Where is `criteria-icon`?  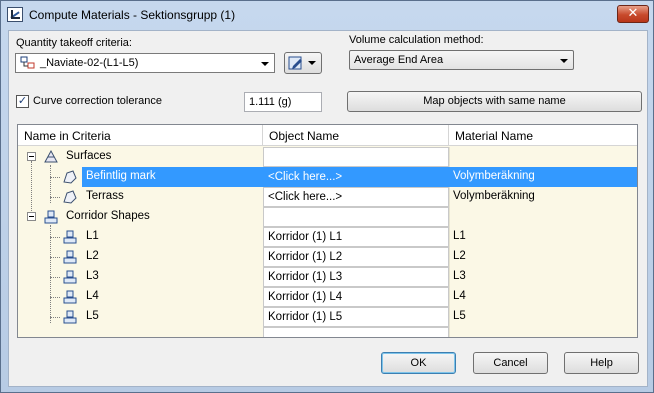
criteria-icon is located at coordinates (27, 62).